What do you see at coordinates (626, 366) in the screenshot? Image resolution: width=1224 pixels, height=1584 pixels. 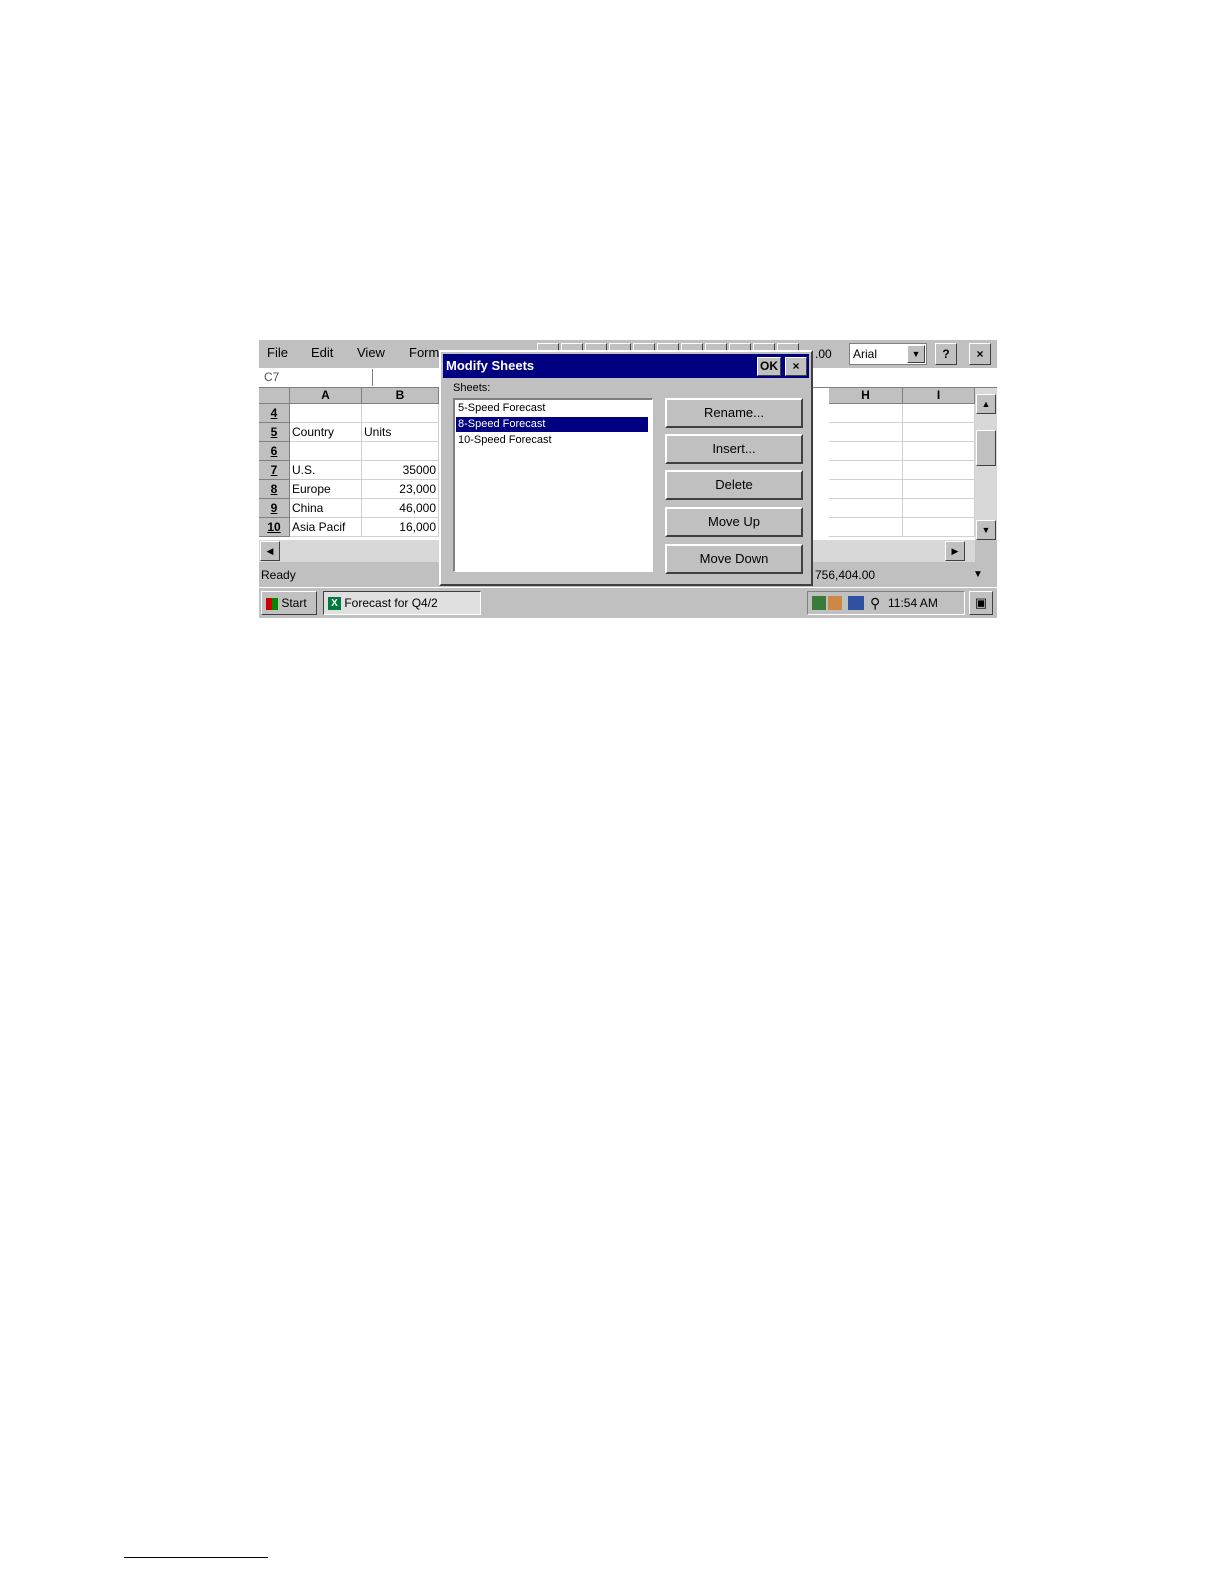 I see `dialog-titlebar: Modify Sheets OK ×` at bounding box center [626, 366].